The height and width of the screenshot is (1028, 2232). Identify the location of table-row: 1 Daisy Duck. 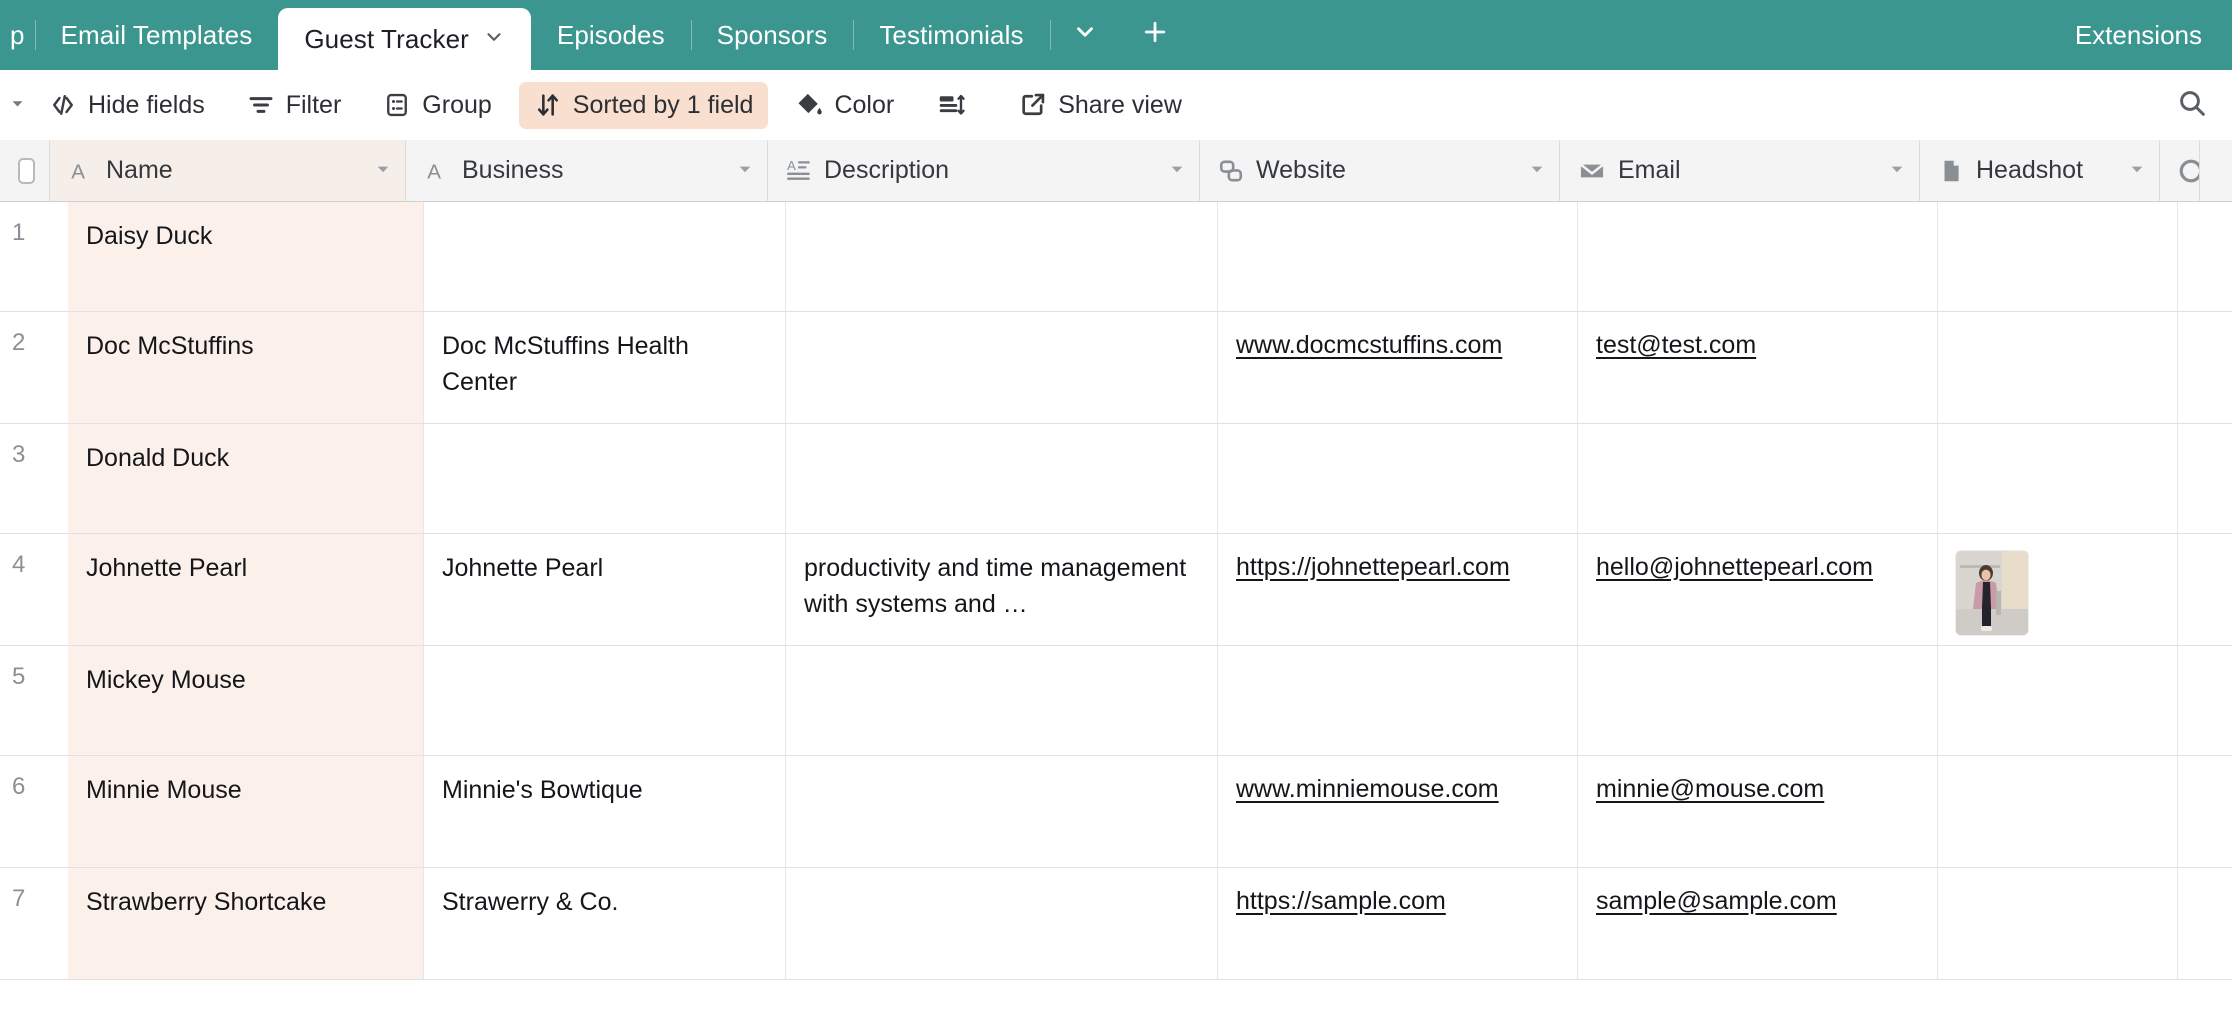
(1116, 257).